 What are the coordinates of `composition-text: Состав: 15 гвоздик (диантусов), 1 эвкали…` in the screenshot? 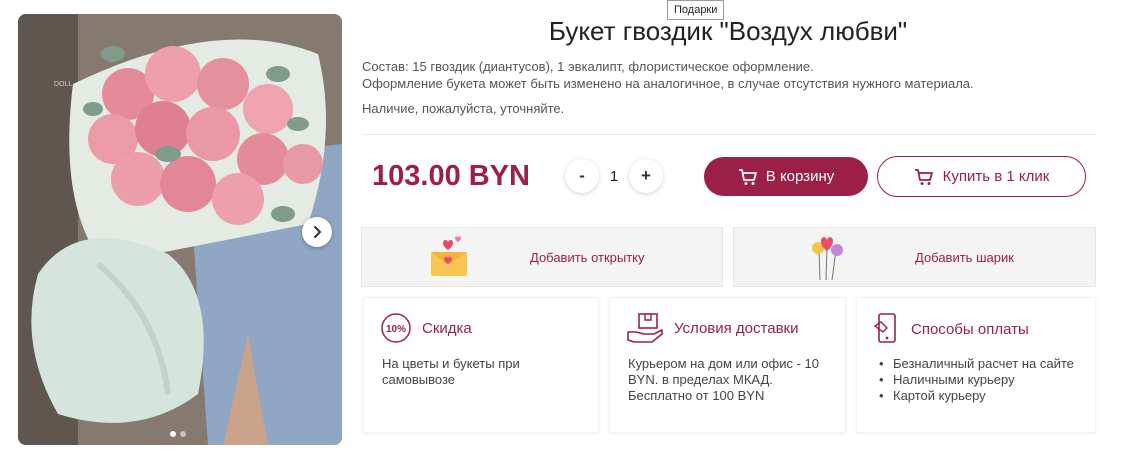 It's located at (588, 66).